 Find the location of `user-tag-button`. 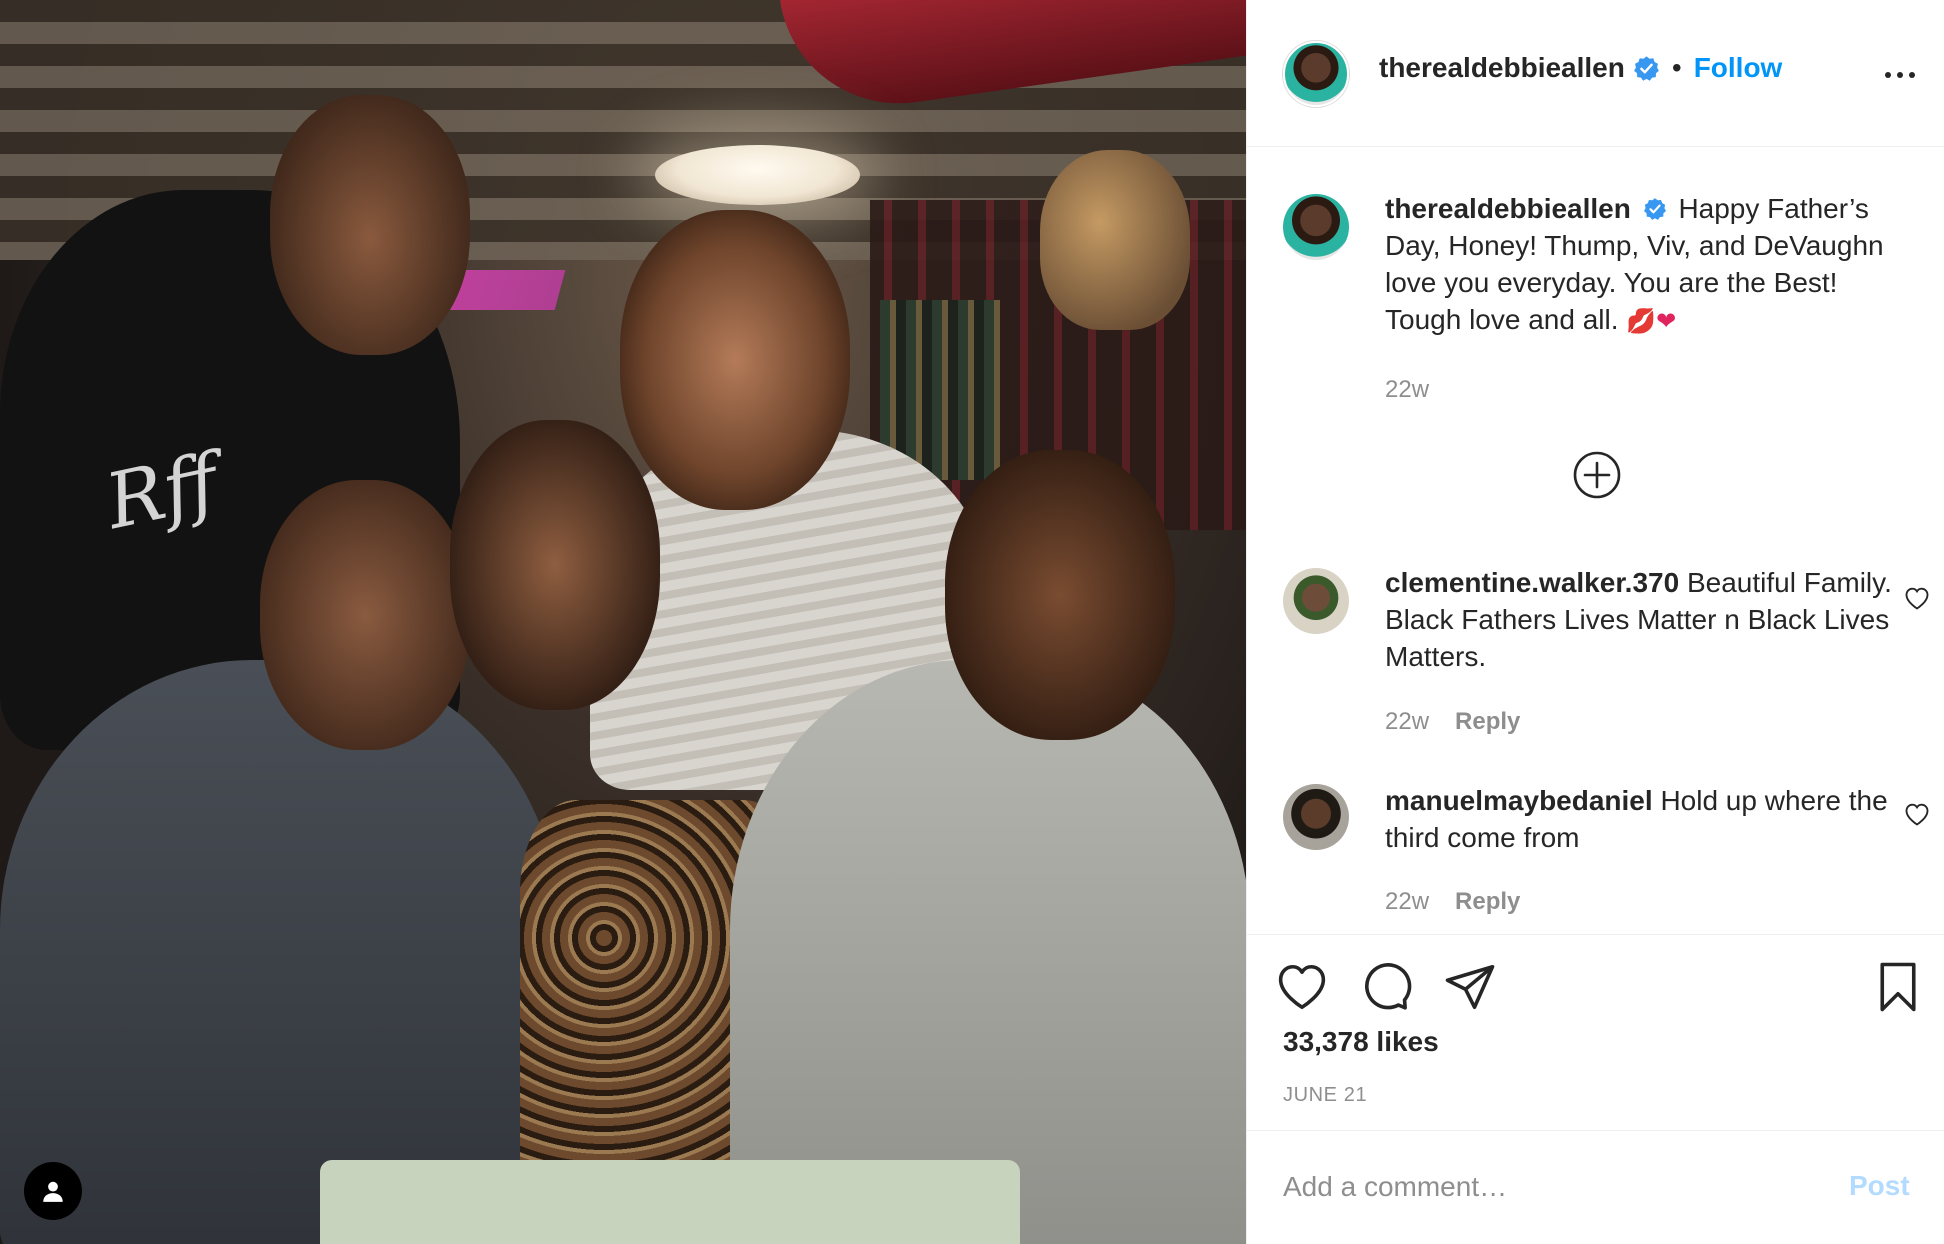

user-tag-button is located at coordinates (53, 1191).